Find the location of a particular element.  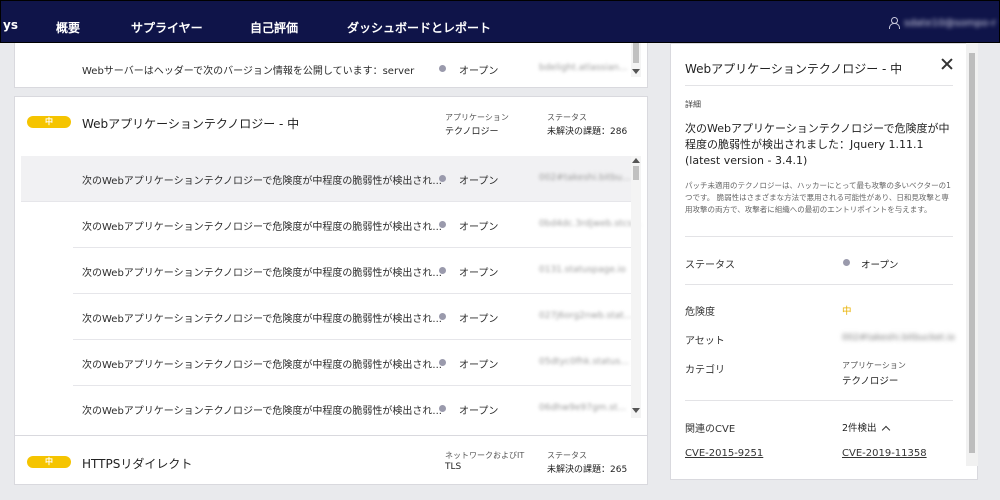

brand-logo: ys is located at coordinates (10, 25).